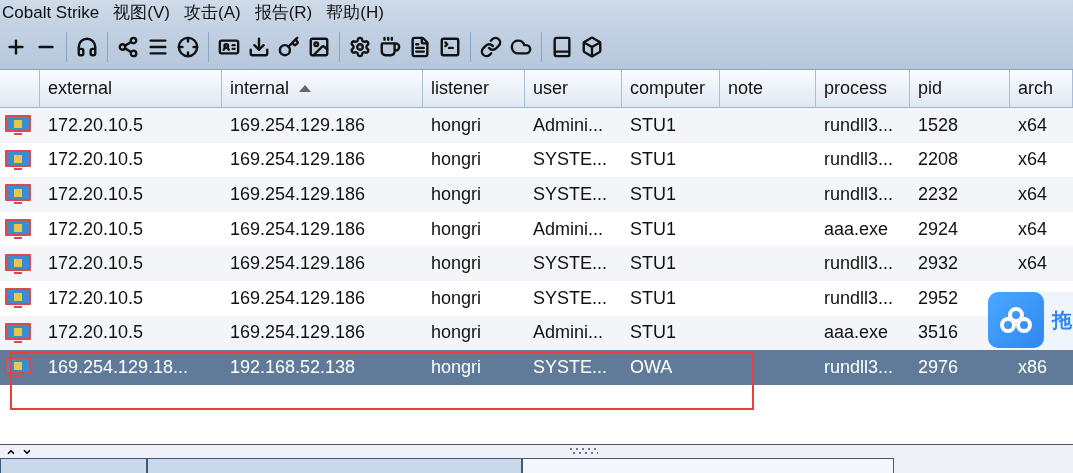 The image size is (1073, 473). I want to click on table-cell: 2208, so click(938, 160).